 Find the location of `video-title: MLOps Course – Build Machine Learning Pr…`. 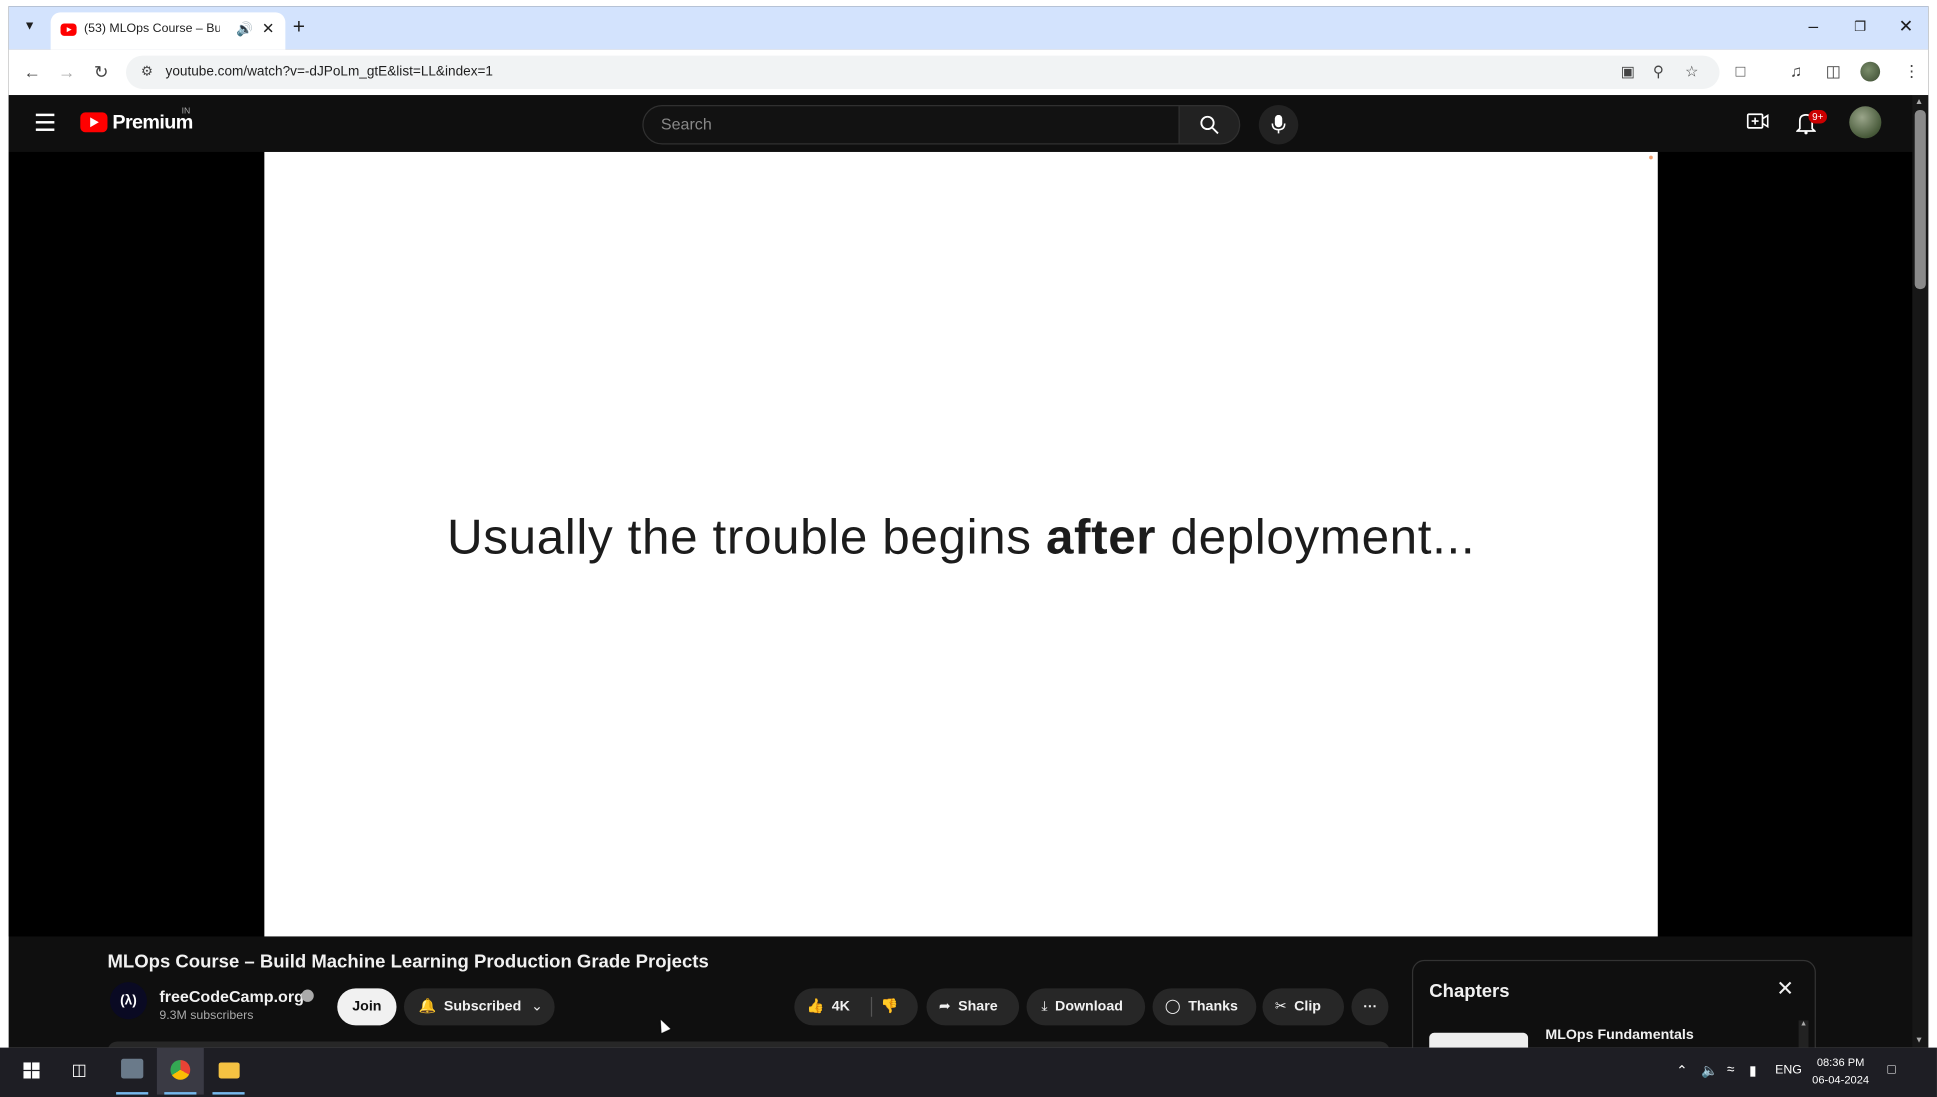

video-title: MLOps Course – Build Machine Learning Pr… is located at coordinates (408, 962).